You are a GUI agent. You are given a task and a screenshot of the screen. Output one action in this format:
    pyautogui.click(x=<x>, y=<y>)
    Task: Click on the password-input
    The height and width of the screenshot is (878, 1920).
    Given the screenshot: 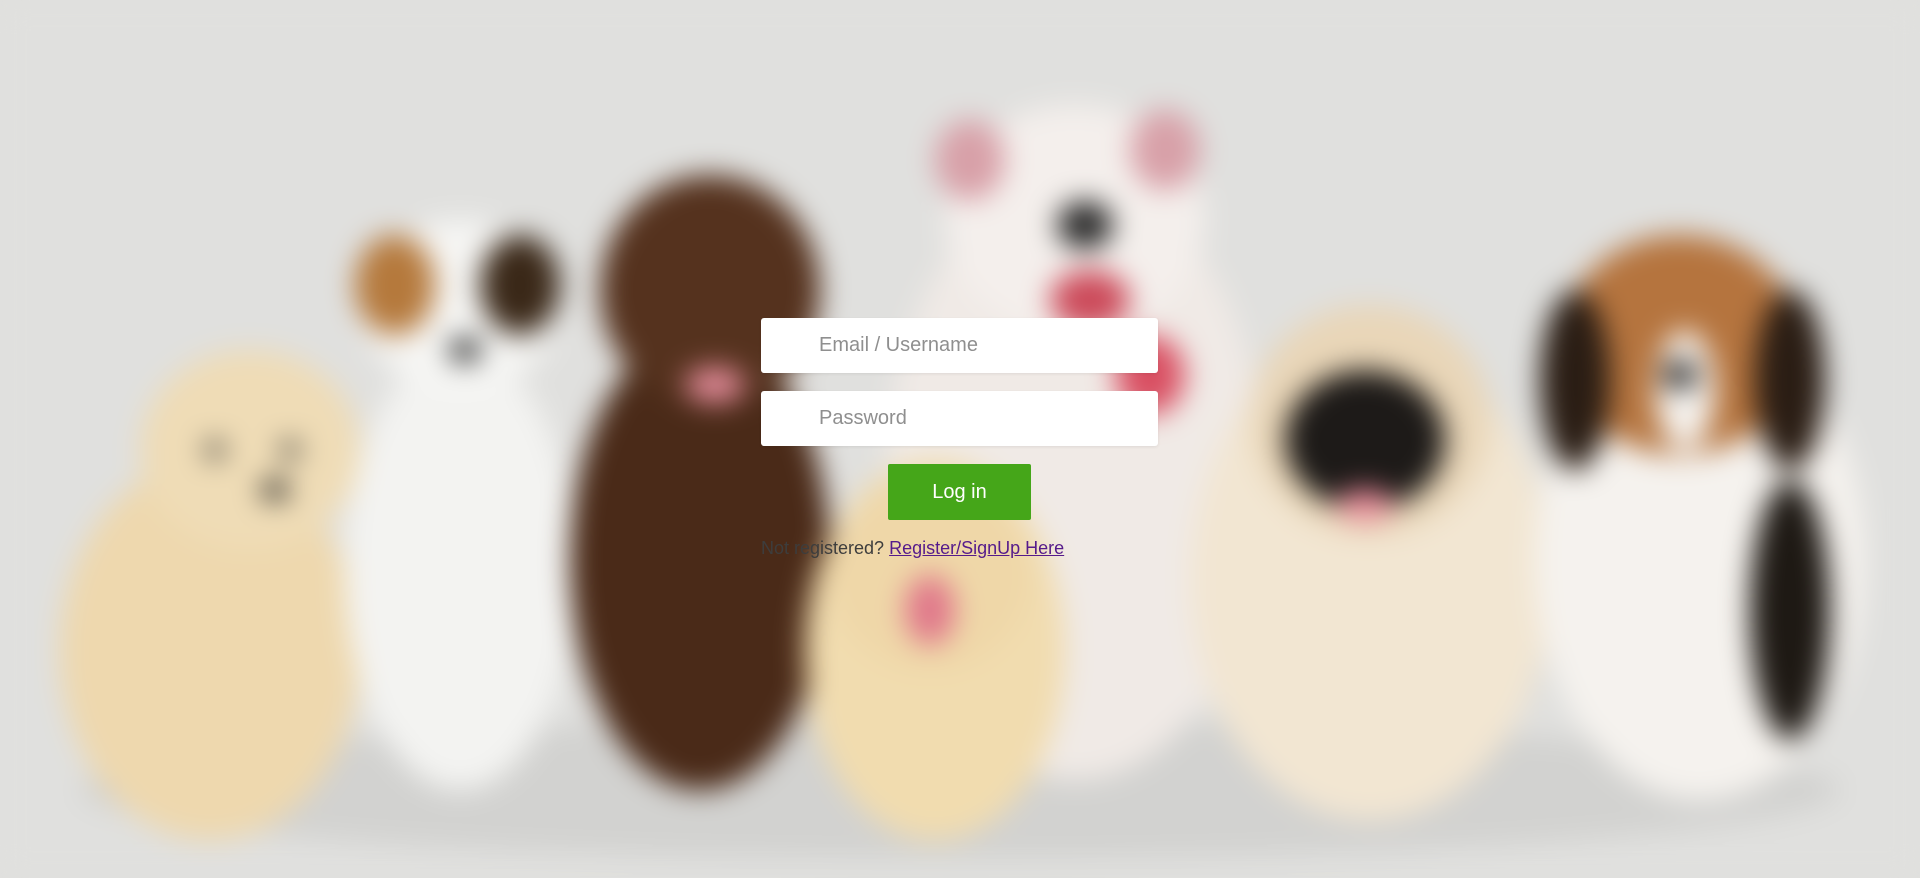 What is the action you would take?
    pyautogui.click(x=959, y=418)
    